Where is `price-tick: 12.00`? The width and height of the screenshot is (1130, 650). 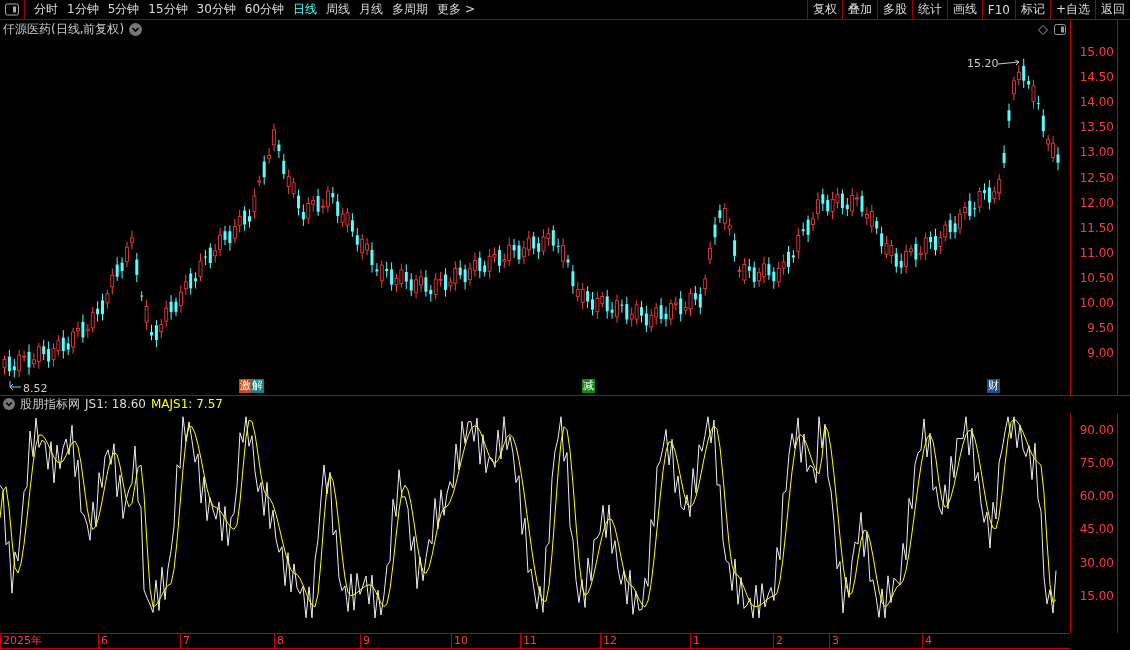
price-tick: 12.00 is located at coordinates (1096, 202).